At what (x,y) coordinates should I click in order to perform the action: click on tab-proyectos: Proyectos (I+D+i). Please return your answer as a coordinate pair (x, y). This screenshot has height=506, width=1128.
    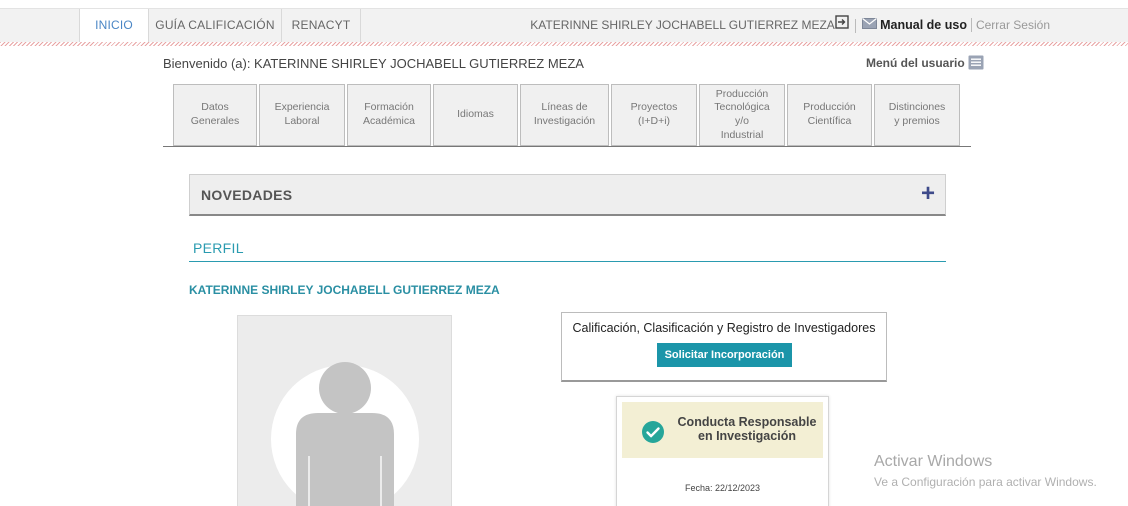
    Looking at the image, I should click on (654, 115).